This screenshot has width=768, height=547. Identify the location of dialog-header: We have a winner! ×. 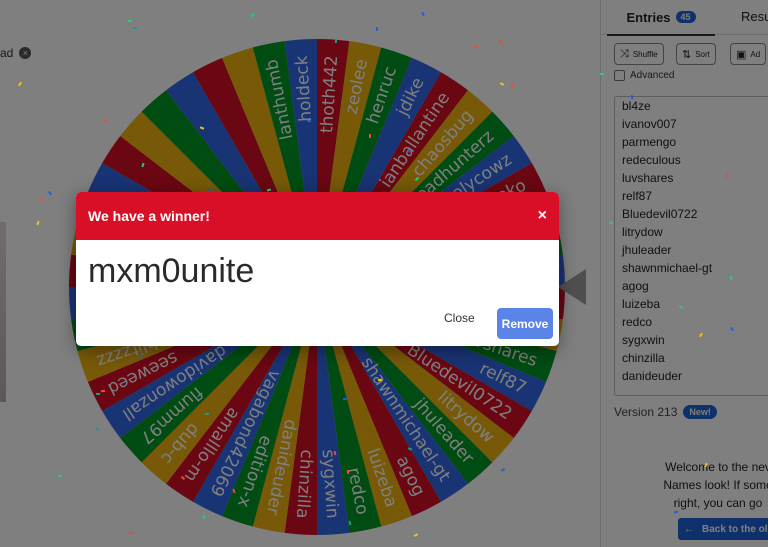
(317, 216).